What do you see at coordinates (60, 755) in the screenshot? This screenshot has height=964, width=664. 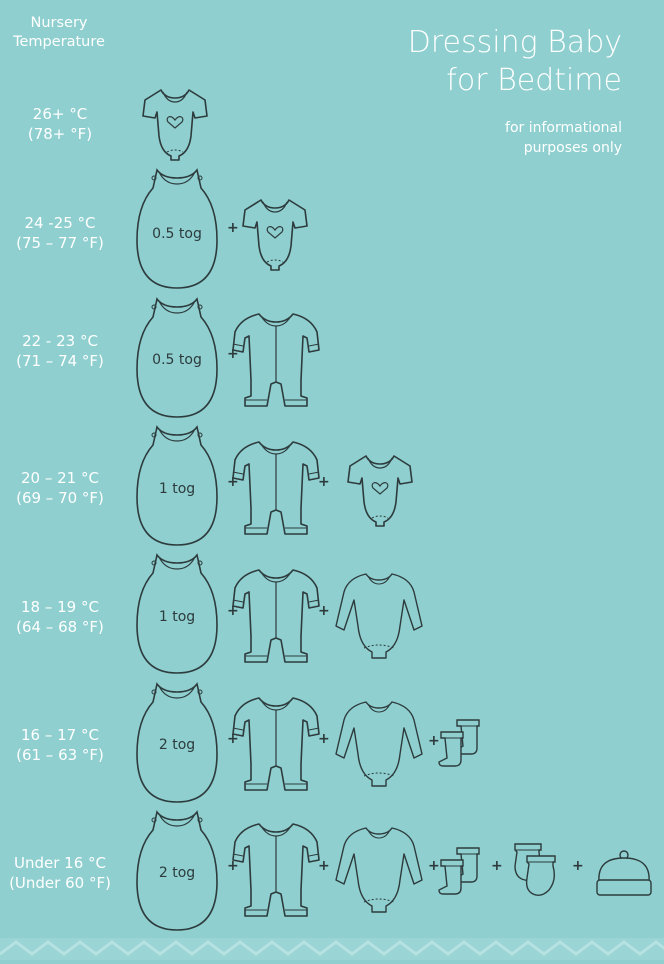 I see `fahrenheit-label: (61 – 63 °F)` at bounding box center [60, 755].